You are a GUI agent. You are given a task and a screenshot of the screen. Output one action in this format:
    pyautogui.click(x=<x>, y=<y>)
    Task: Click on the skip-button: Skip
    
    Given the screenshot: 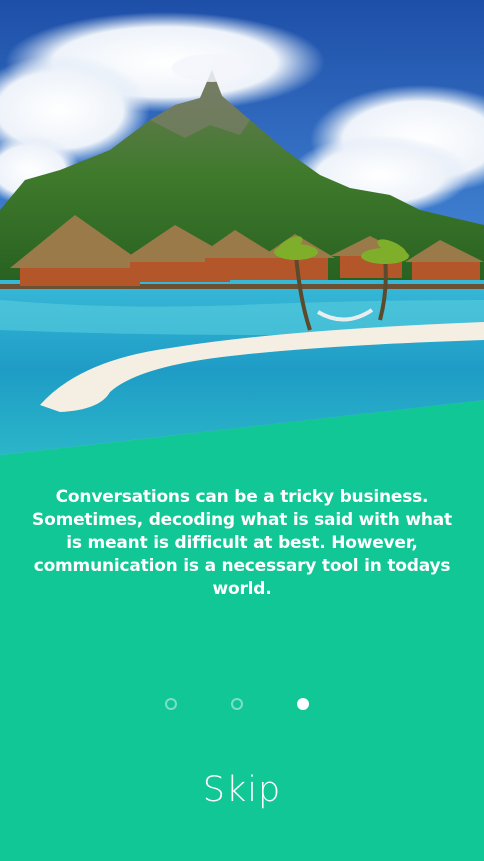 What is the action you would take?
    pyautogui.click(x=242, y=790)
    